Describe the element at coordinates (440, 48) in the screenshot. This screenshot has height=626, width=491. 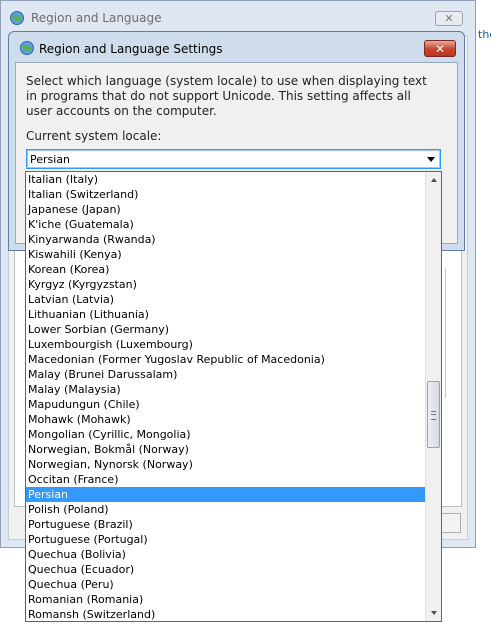
I see `close-button: ✕` at that location.